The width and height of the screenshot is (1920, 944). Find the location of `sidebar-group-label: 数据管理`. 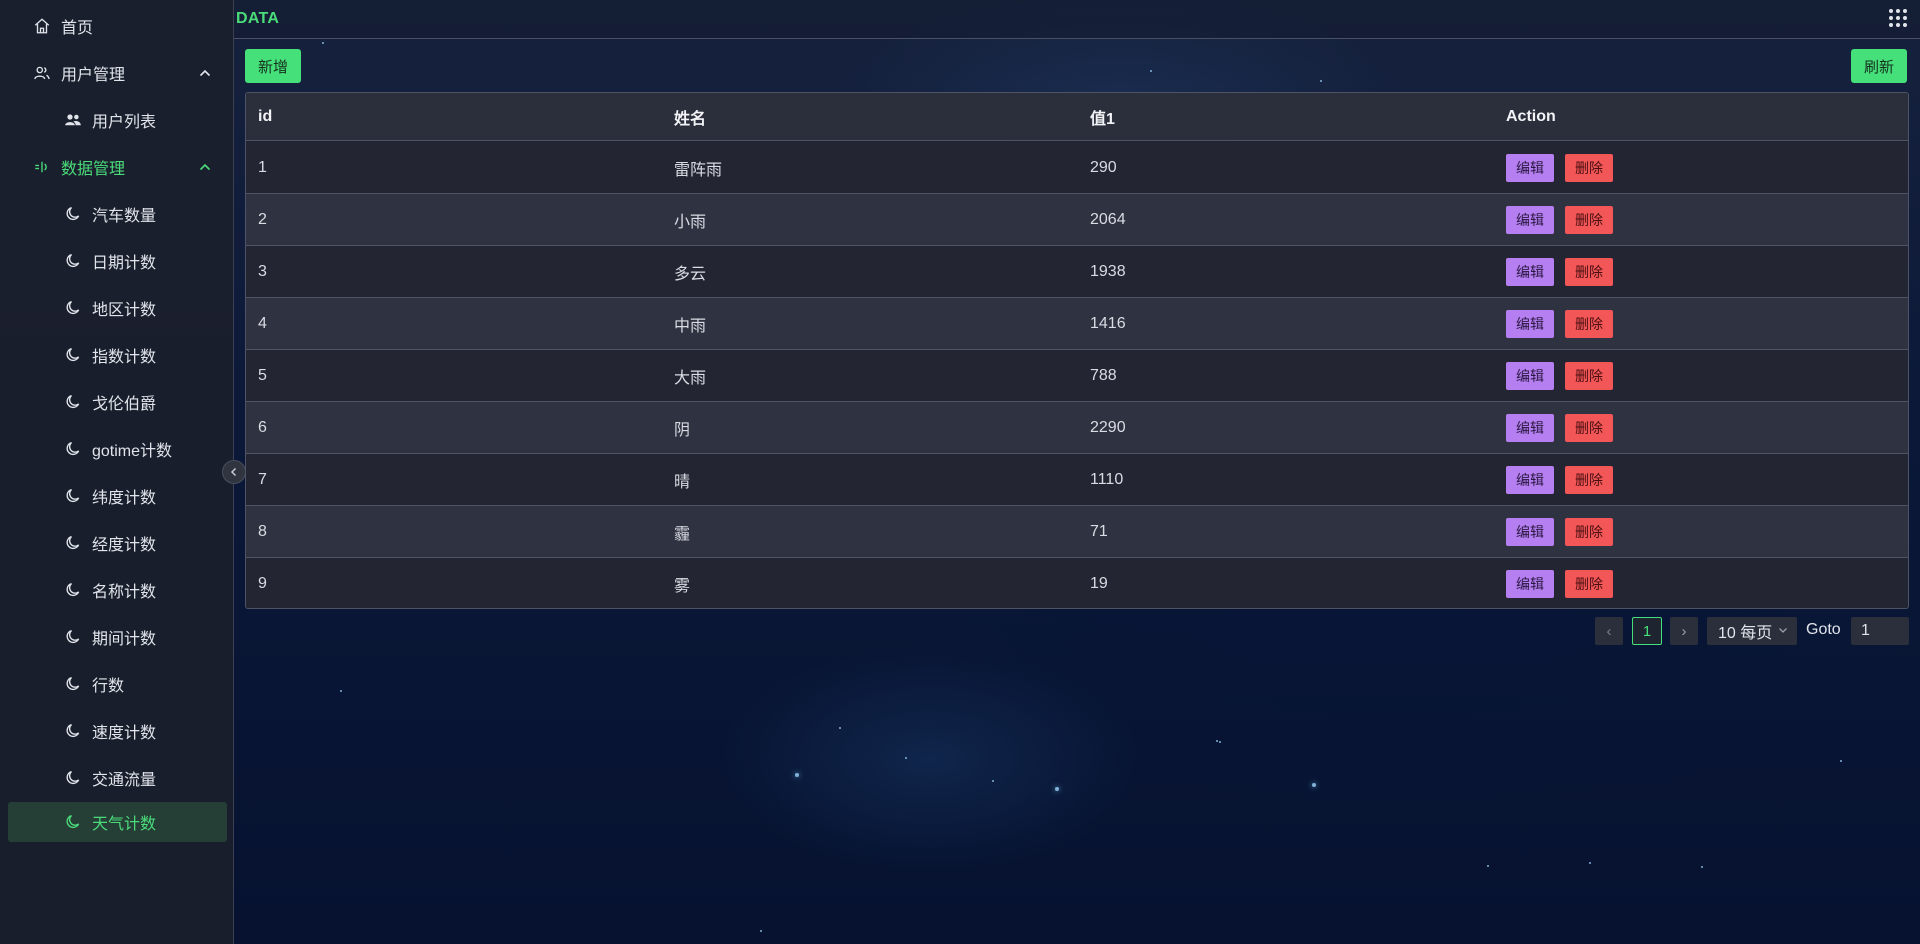

sidebar-group-label: 数据管理 is located at coordinates (93, 169).